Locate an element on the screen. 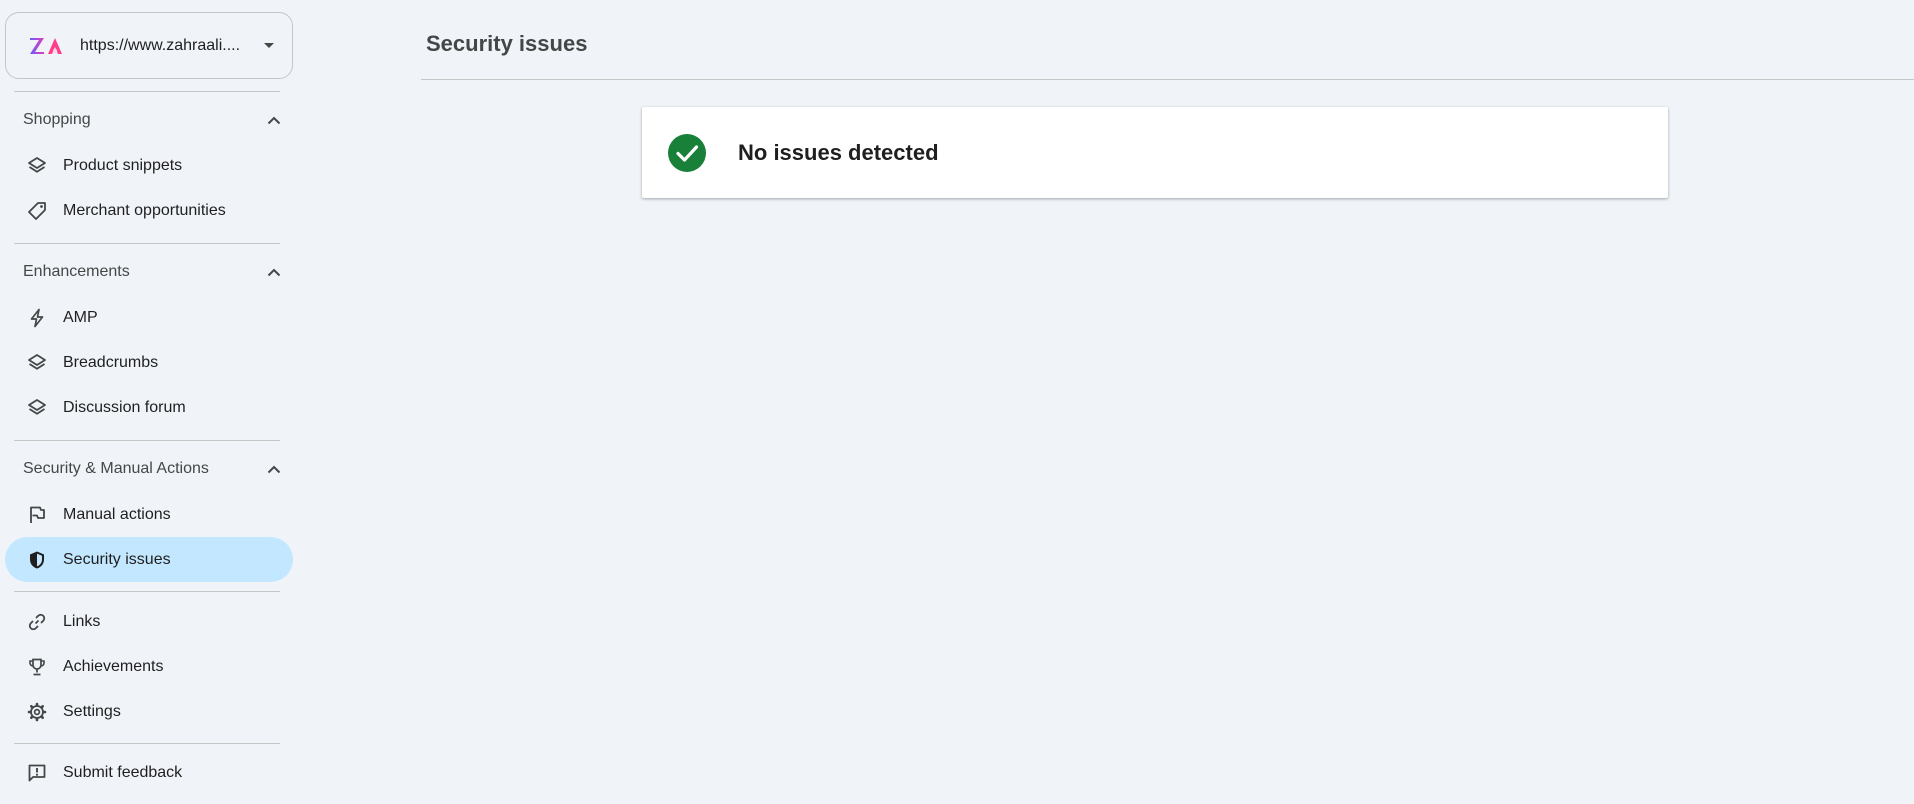  sidebar-item-label: Links is located at coordinates (82, 621).